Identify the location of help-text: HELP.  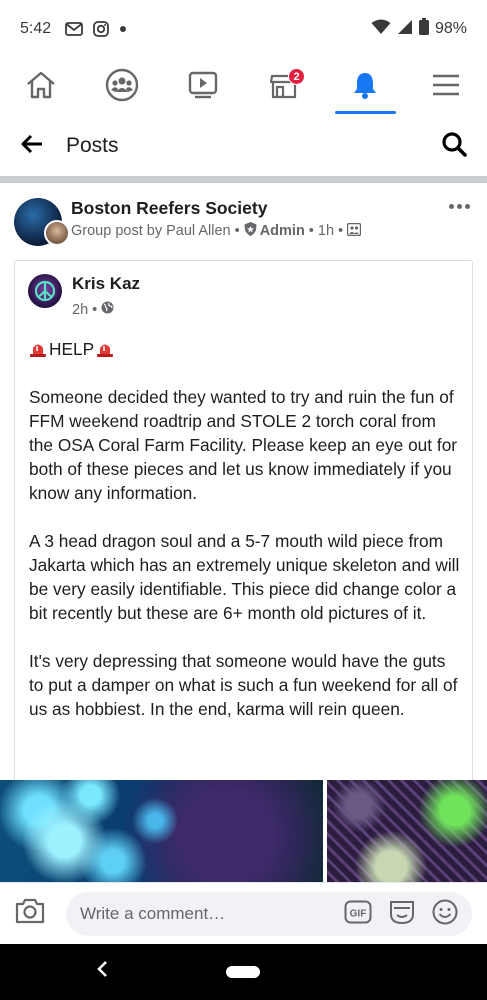
(72, 349).